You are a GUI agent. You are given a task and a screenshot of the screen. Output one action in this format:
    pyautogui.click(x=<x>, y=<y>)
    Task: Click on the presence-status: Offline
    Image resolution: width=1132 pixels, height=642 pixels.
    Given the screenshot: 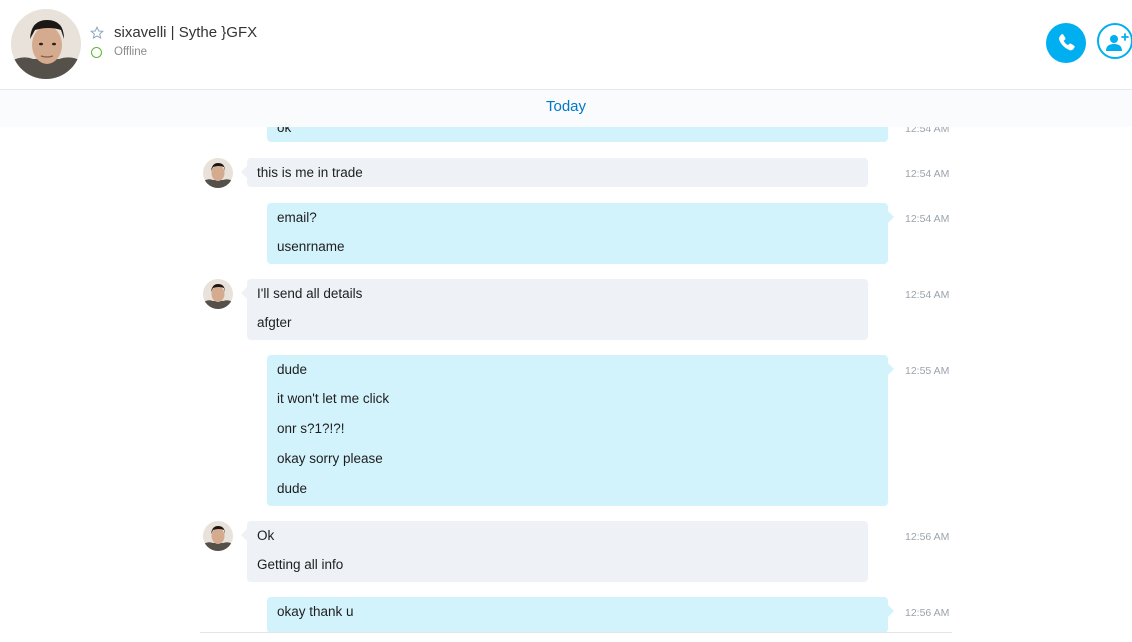 What is the action you would take?
    pyautogui.click(x=131, y=52)
    